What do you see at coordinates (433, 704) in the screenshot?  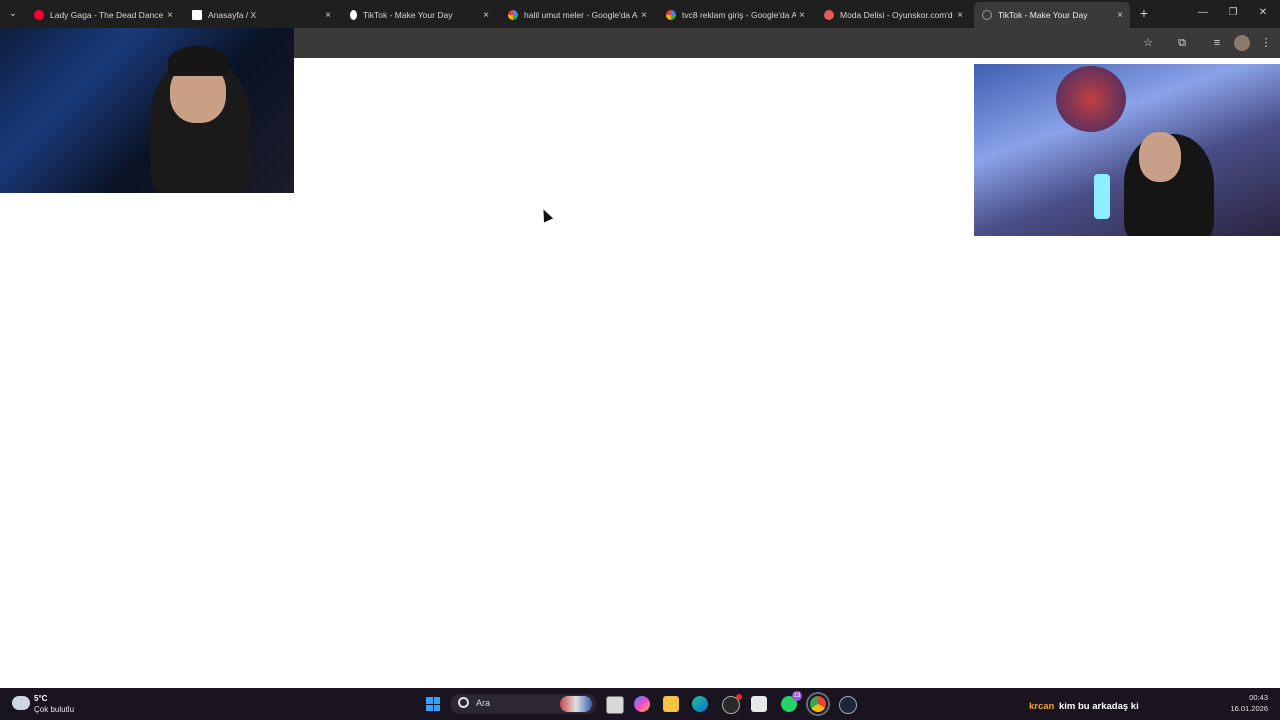 I see `windows-start-icon` at bounding box center [433, 704].